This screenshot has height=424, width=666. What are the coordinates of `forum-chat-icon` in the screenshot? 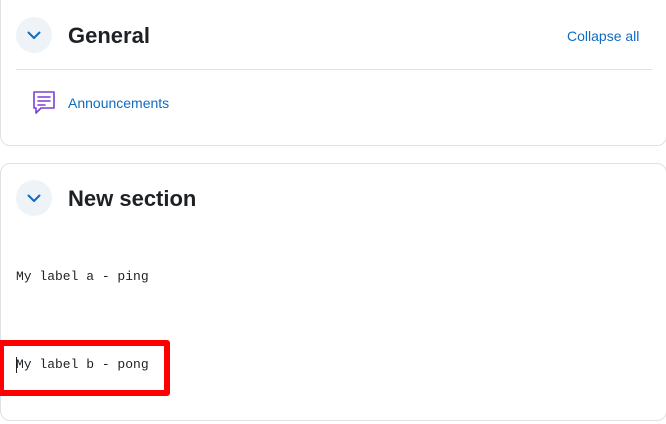 It's located at (44, 102).